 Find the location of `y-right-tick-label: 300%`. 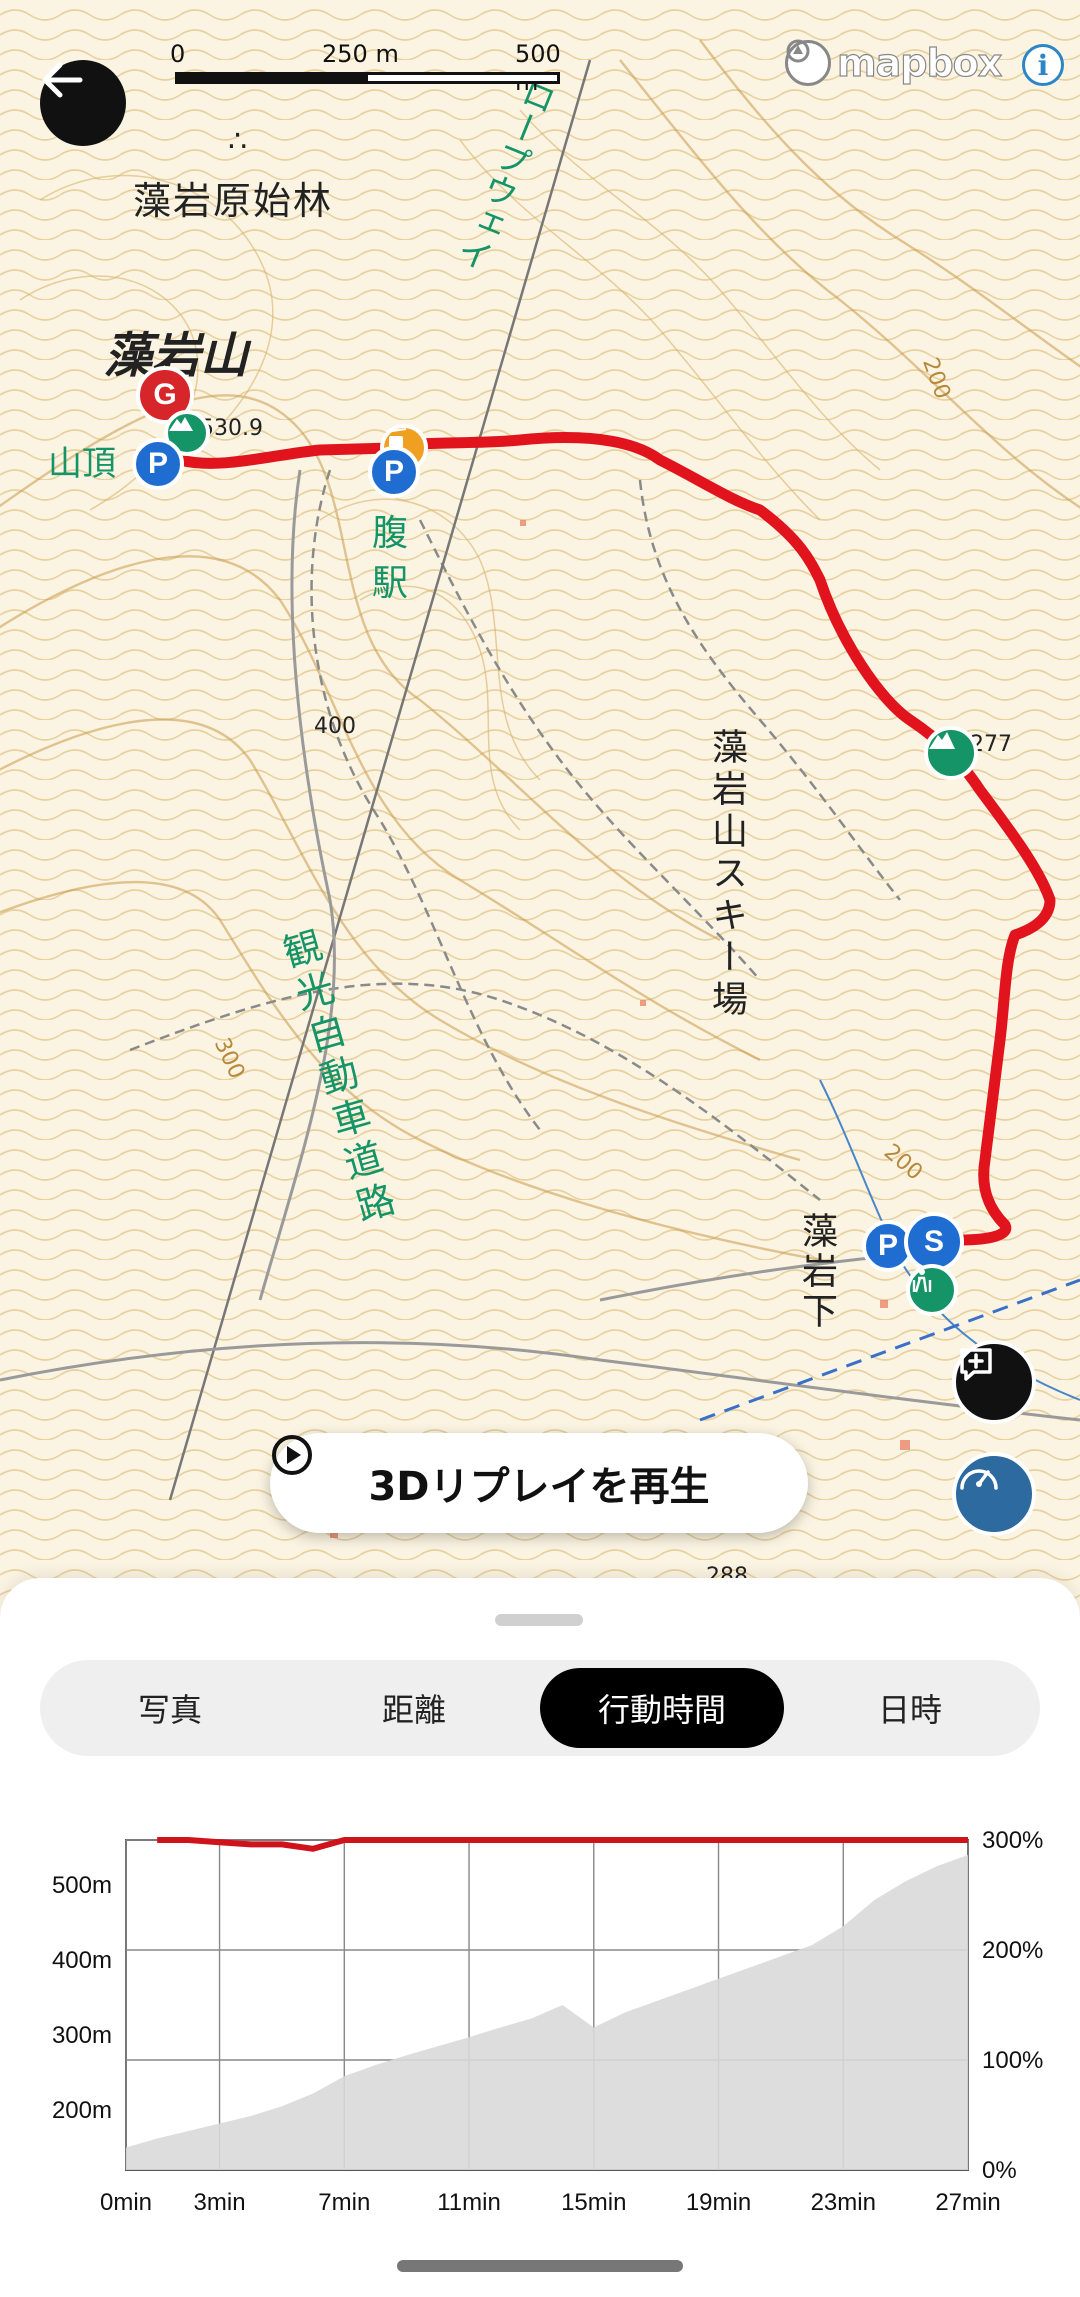

y-right-tick-label: 300% is located at coordinates (1012, 1840).